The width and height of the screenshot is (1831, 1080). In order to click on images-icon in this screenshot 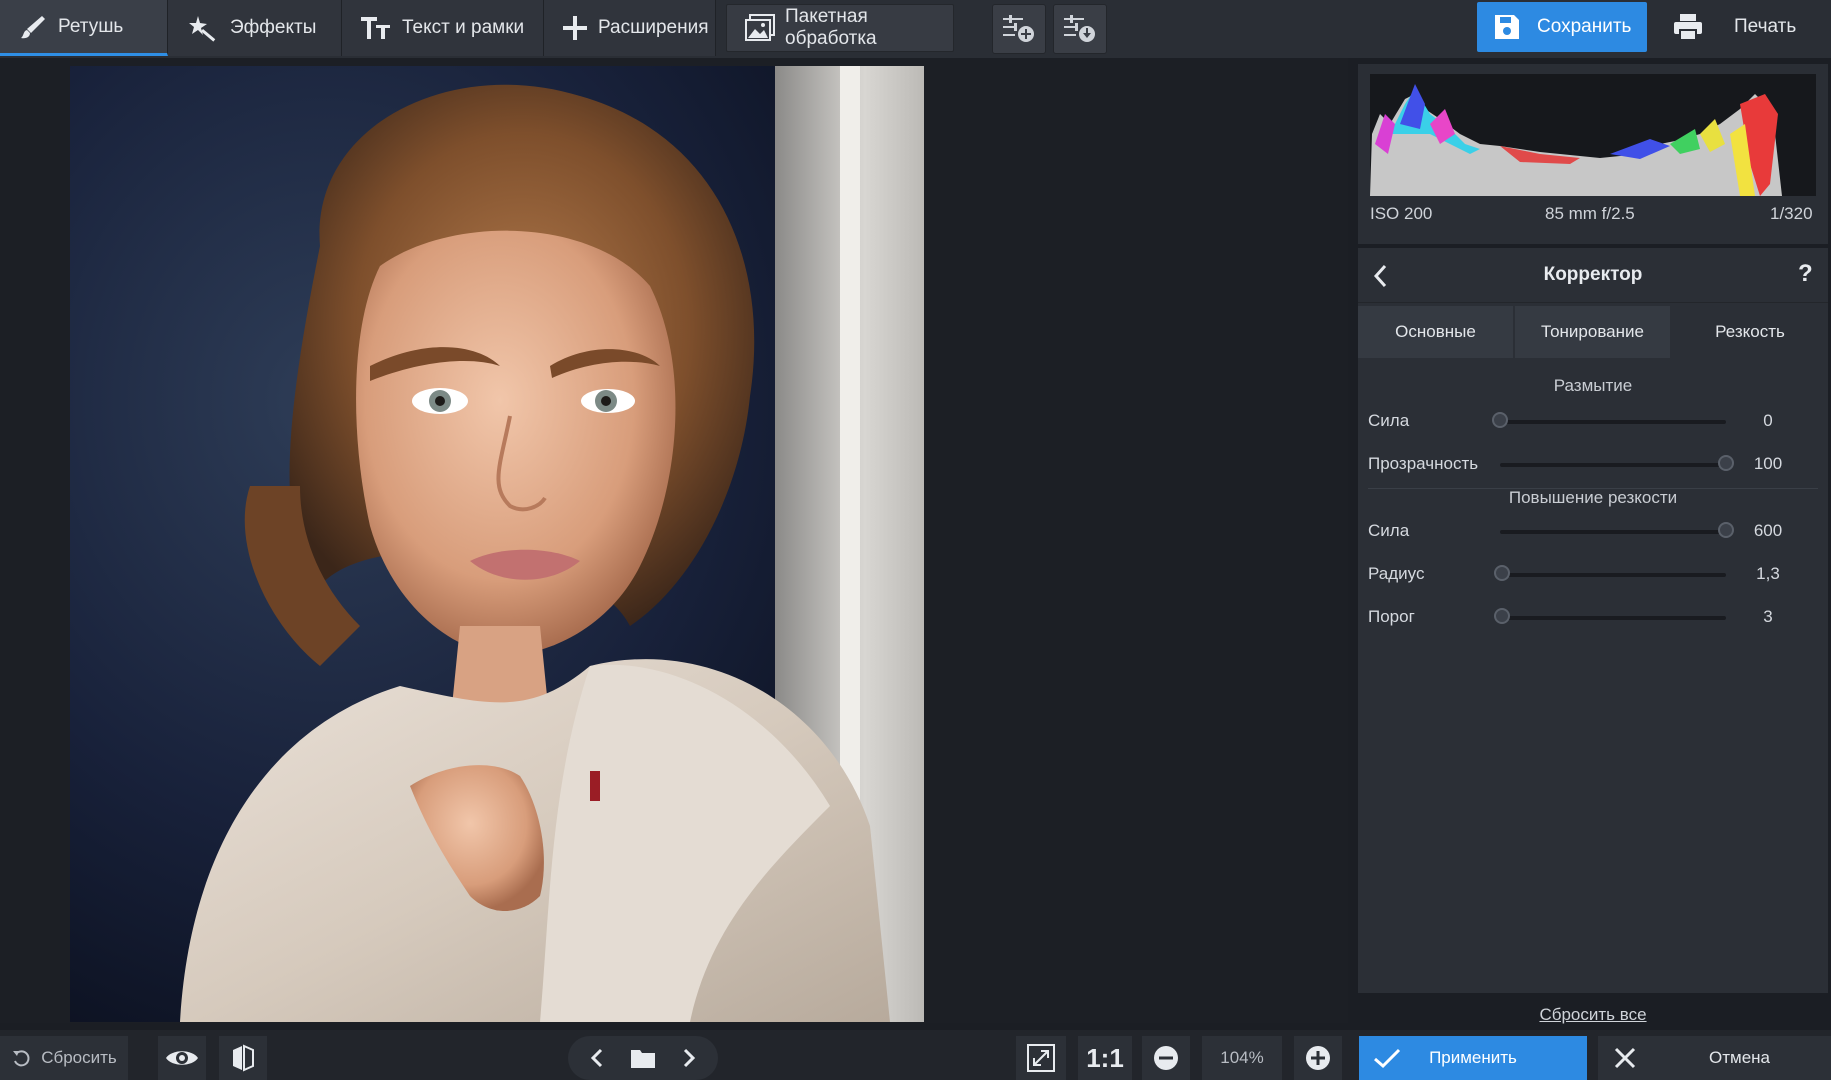, I will do `click(760, 27)`.